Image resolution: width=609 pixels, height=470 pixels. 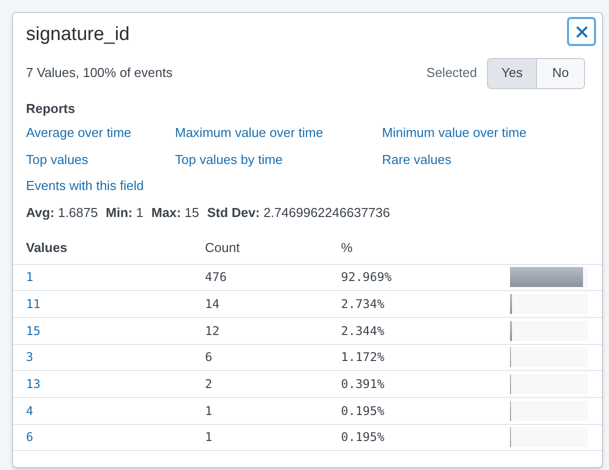 I want to click on reports-heading: Reports, so click(x=50, y=109).